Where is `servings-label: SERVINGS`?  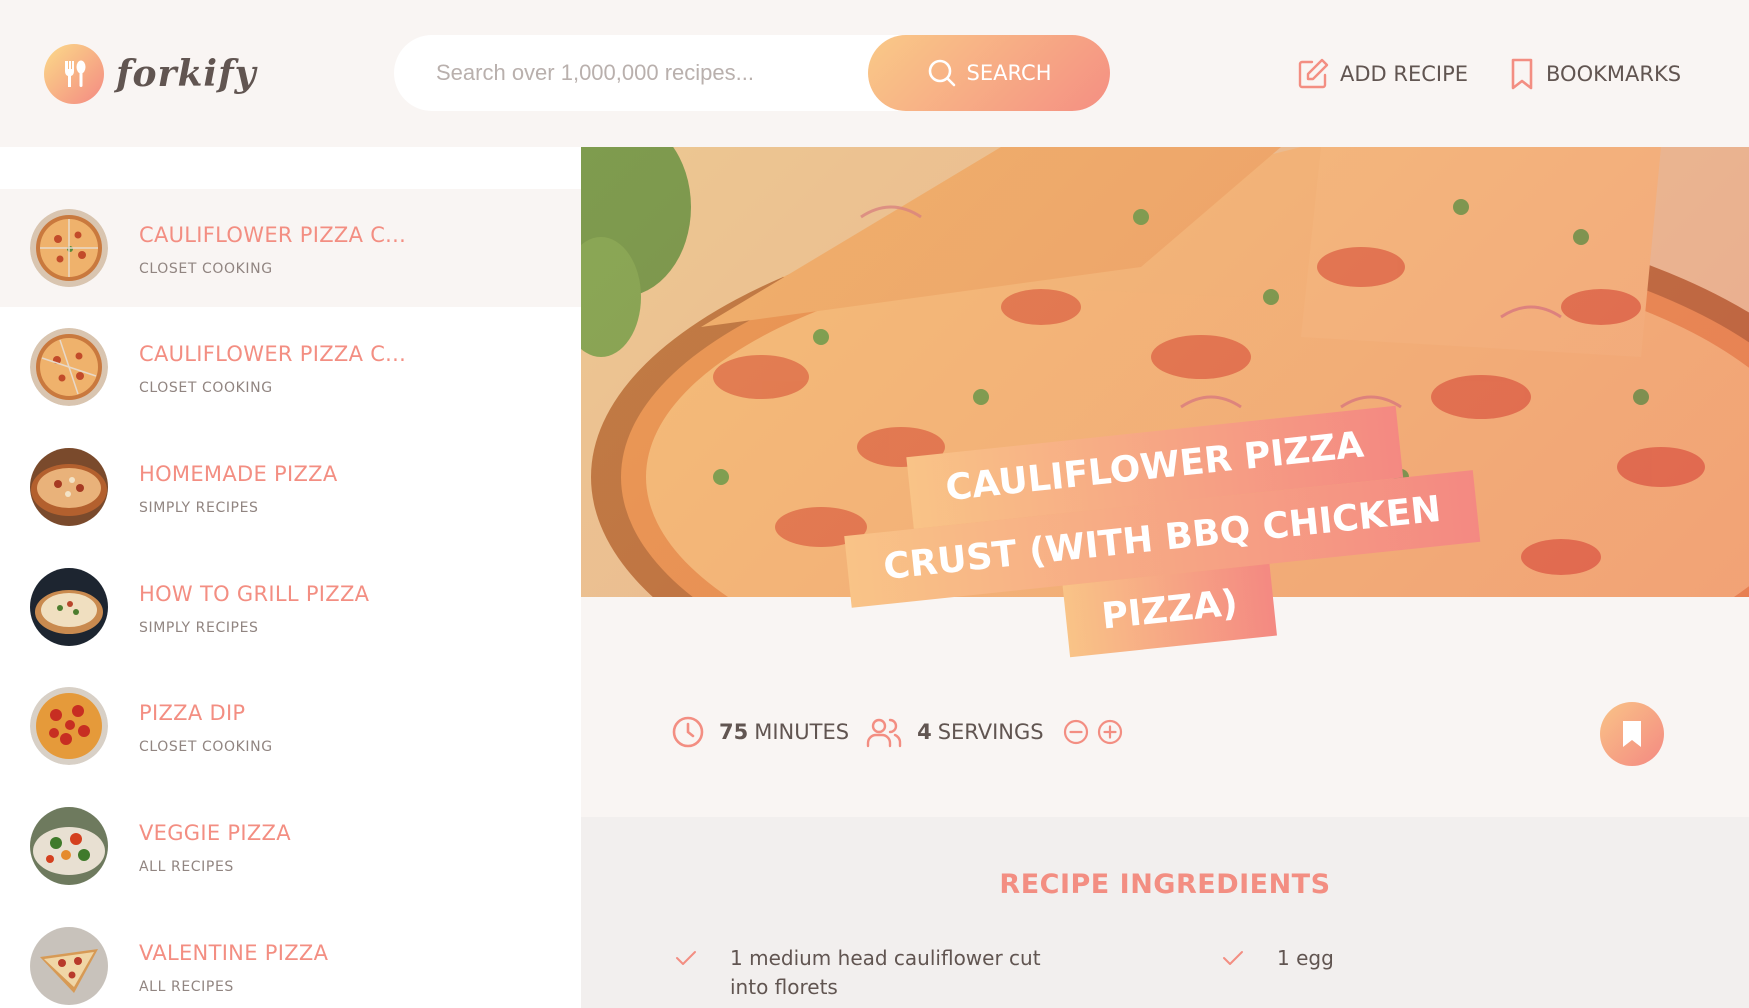
servings-label: SERVINGS is located at coordinates (990, 732).